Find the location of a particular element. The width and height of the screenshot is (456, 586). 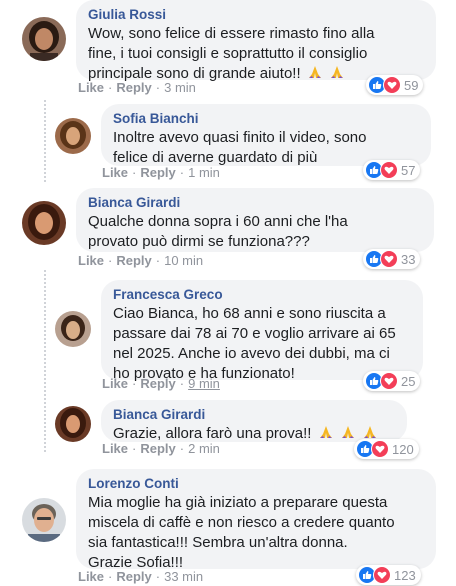

comment-actions: Like · Reply · 2 min is located at coordinates (161, 448).